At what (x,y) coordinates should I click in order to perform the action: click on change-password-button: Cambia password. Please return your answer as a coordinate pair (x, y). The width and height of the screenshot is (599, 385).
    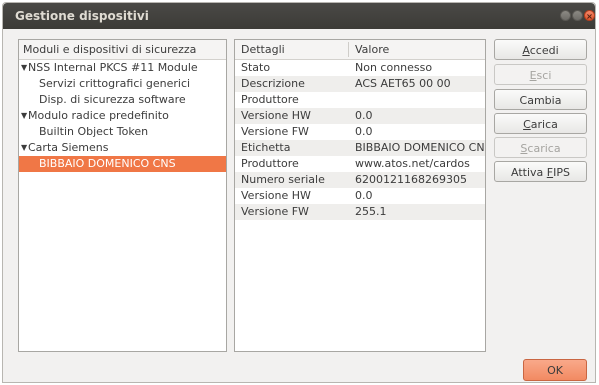
    Looking at the image, I should click on (540, 107).